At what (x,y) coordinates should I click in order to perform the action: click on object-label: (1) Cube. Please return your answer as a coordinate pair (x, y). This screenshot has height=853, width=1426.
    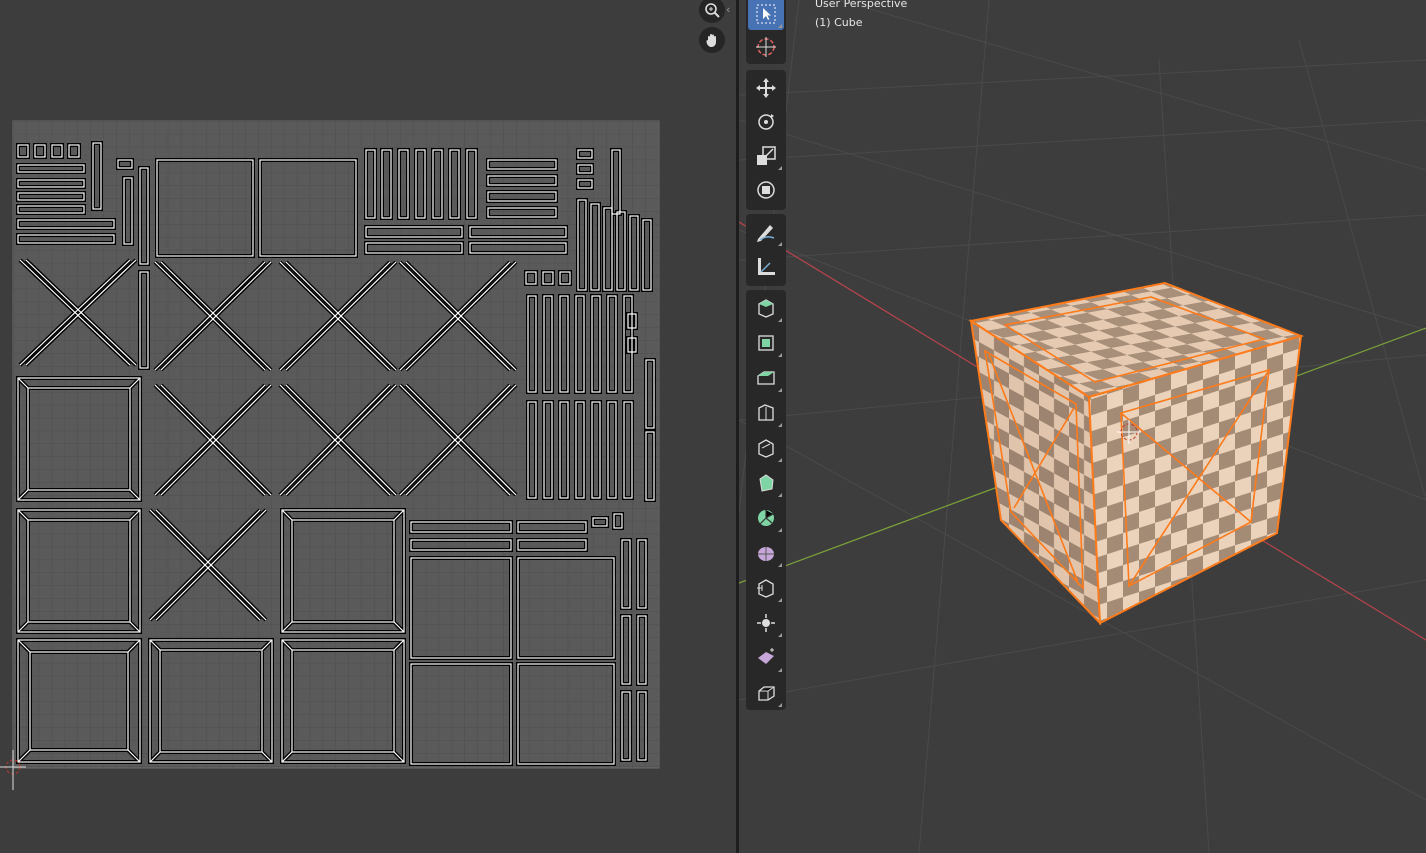
    Looking at the image, I should click on (839, 22).